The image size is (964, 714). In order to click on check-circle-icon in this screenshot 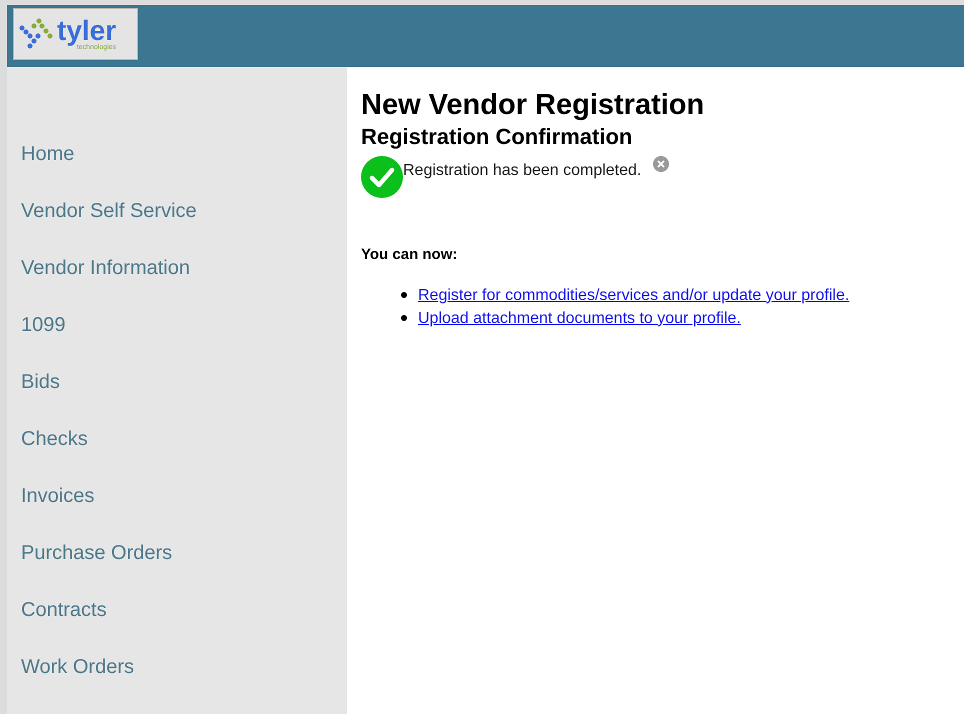, I will do `click(382, 177)`.